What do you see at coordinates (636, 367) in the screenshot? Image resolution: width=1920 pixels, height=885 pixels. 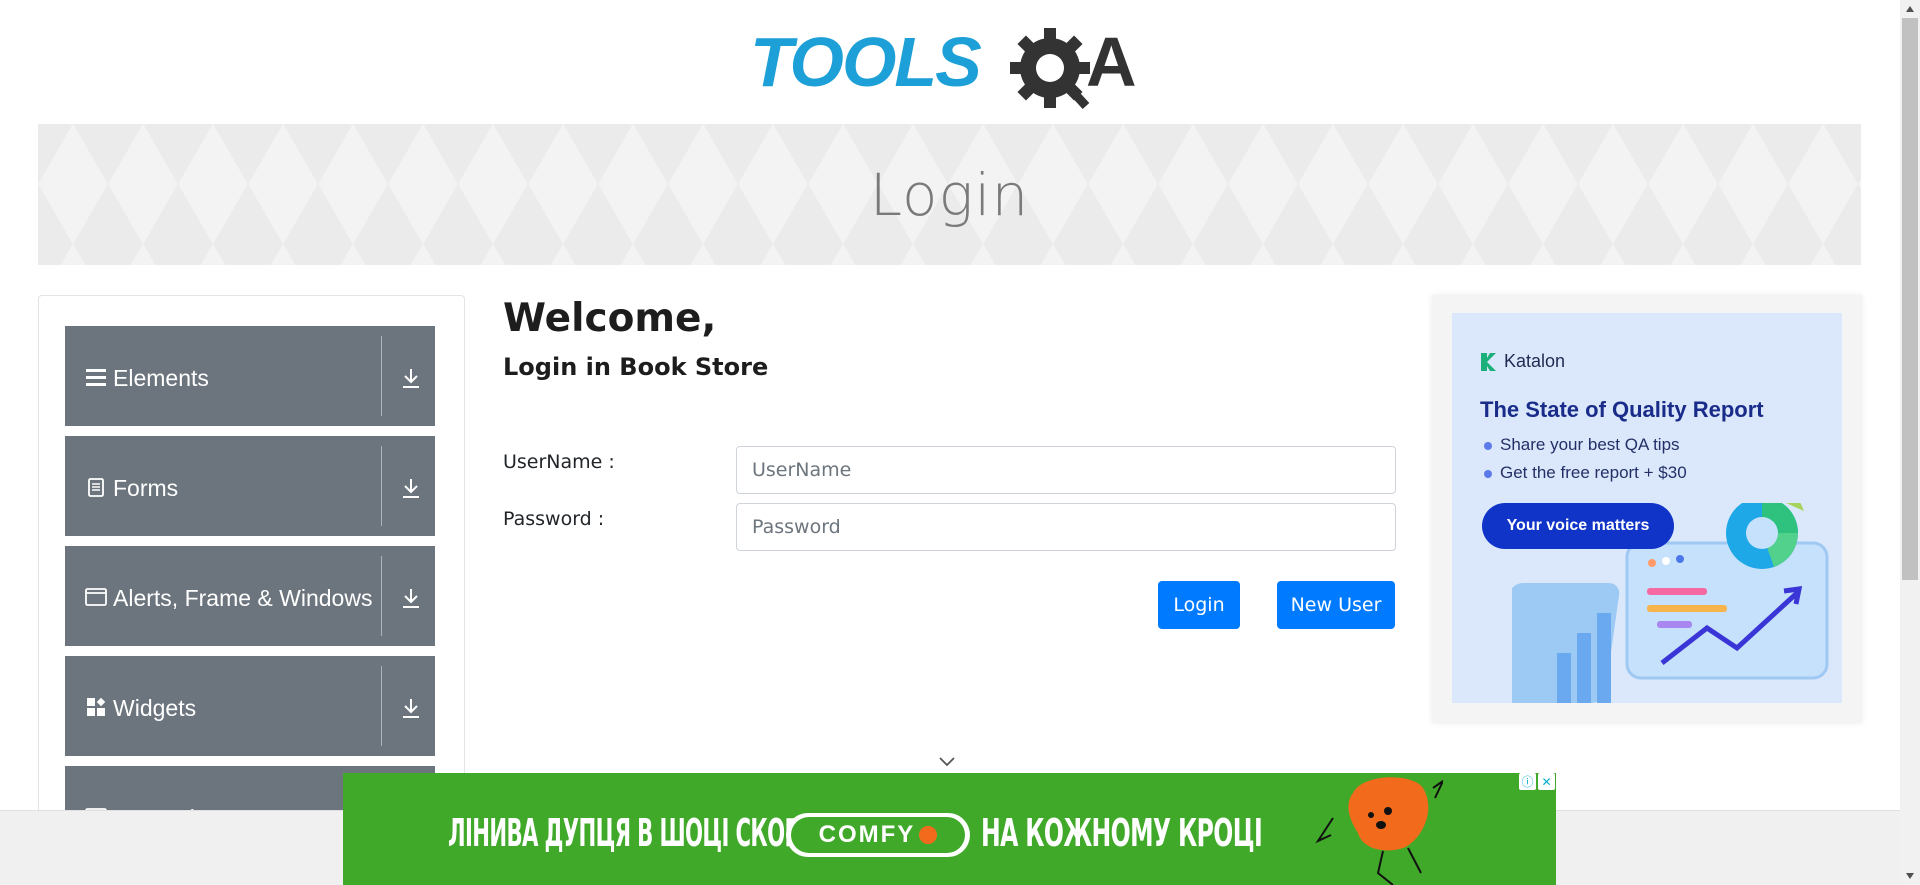 I see `login-subtitle: Login in Book Store` at bounding box center [636, 367].